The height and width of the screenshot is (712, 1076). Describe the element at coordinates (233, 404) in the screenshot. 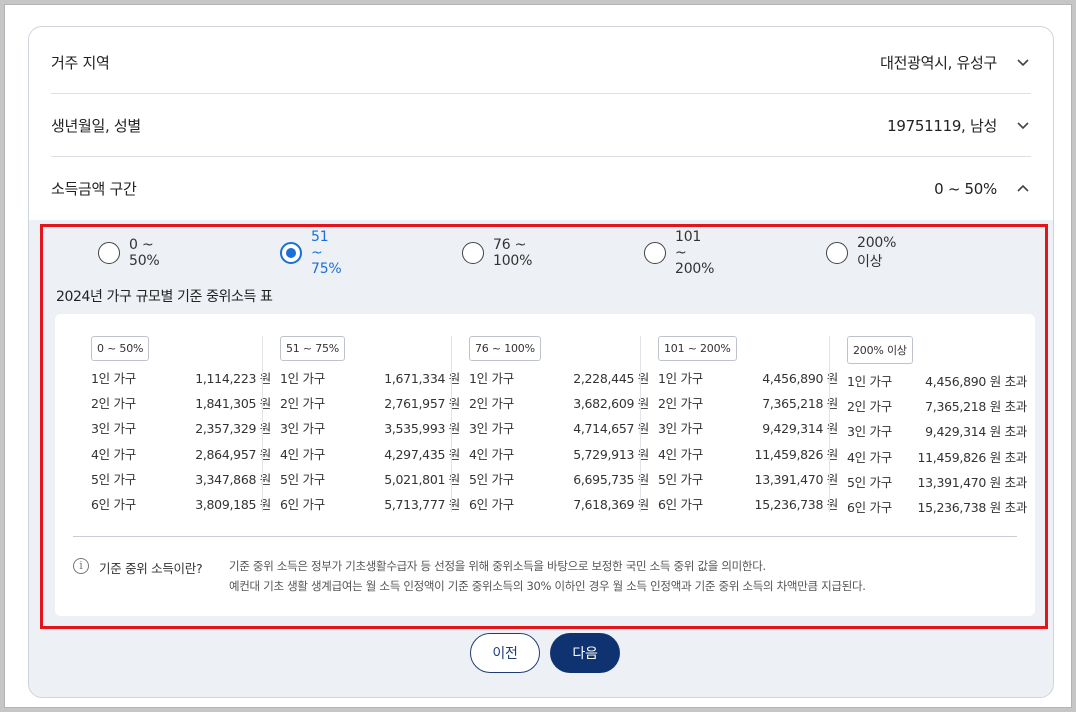

I see `income-amount: 1,841,305 원` at that location.